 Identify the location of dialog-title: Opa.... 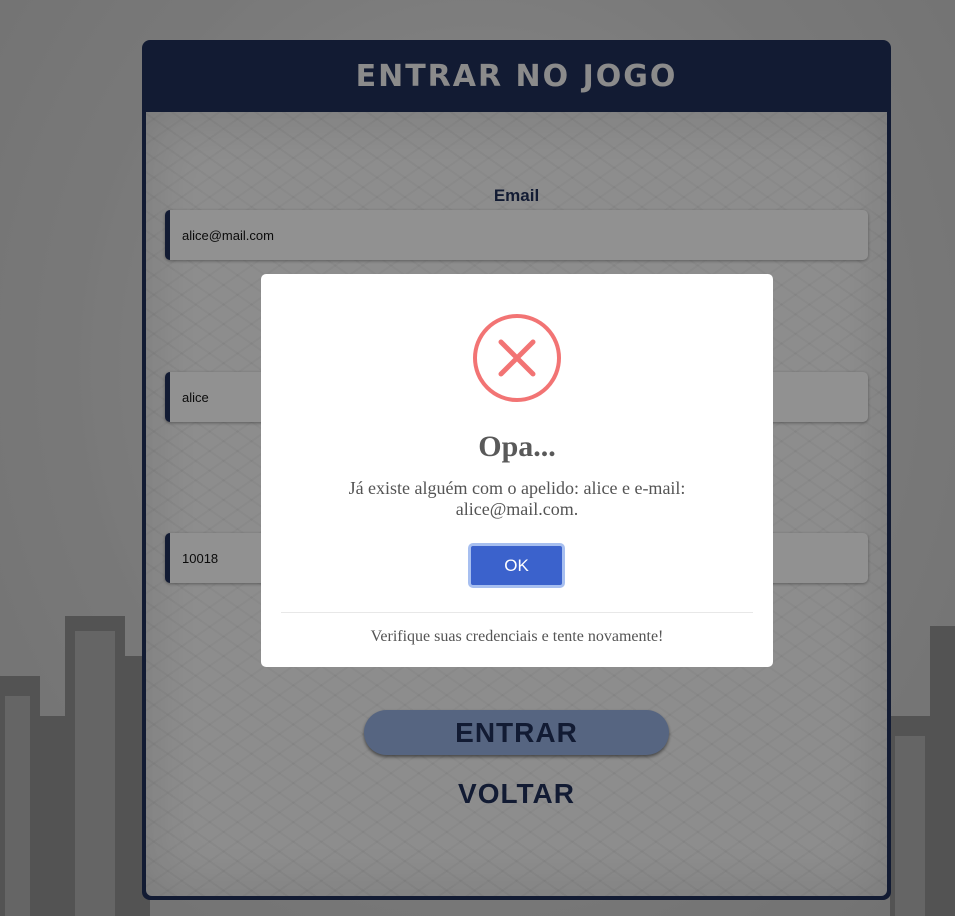
(517, 446).